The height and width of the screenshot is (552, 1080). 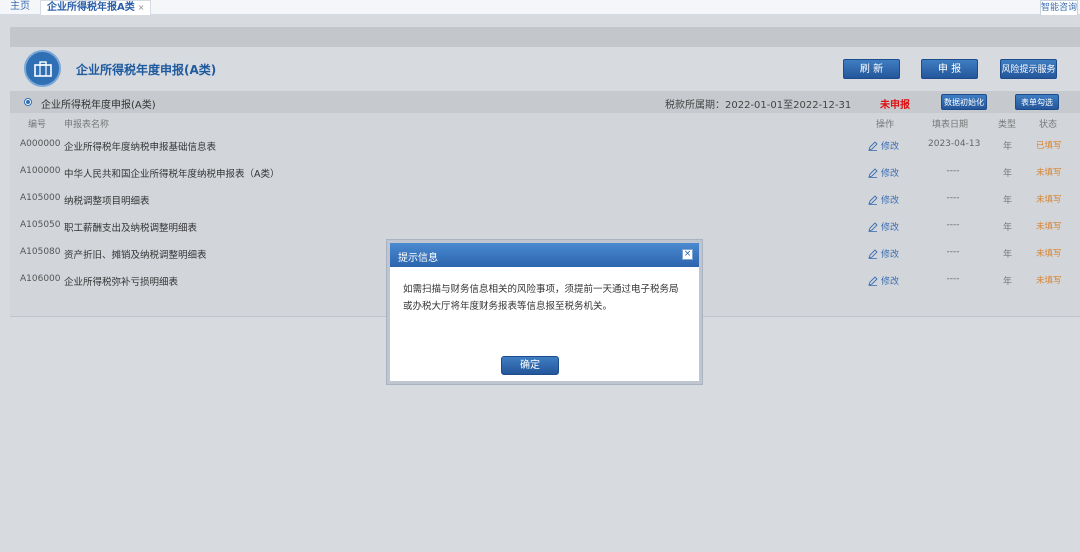 What do you see at coordinates (87, 125) in the screenshot?
I see `col-name: 申报表名称` at bounding box center [87, 125].